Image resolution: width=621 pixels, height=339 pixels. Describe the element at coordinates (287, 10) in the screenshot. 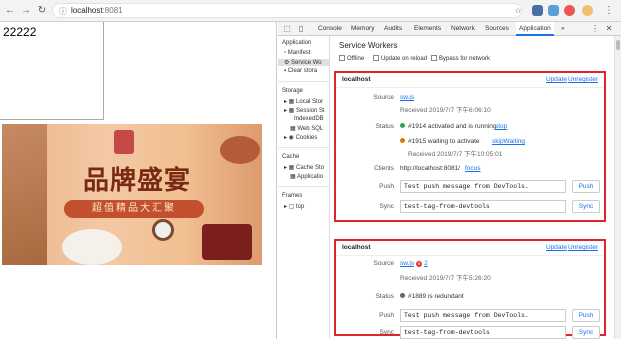

I see `address-bar: ⓘ localhost:8081` at that location.